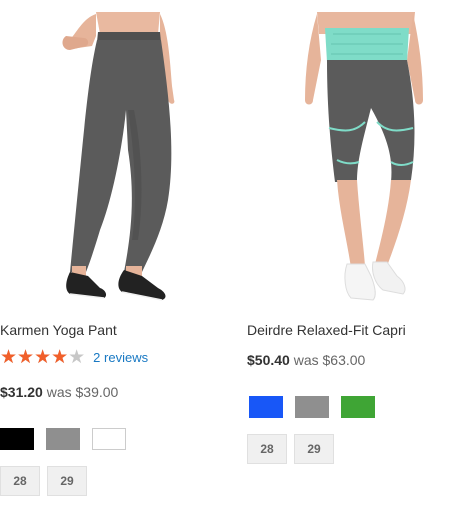 The height and width of the screenshot is (508, 469). Describe the element at coordinates (266, 407) in the screenshot. I see `color-swatch-blue` at that location.